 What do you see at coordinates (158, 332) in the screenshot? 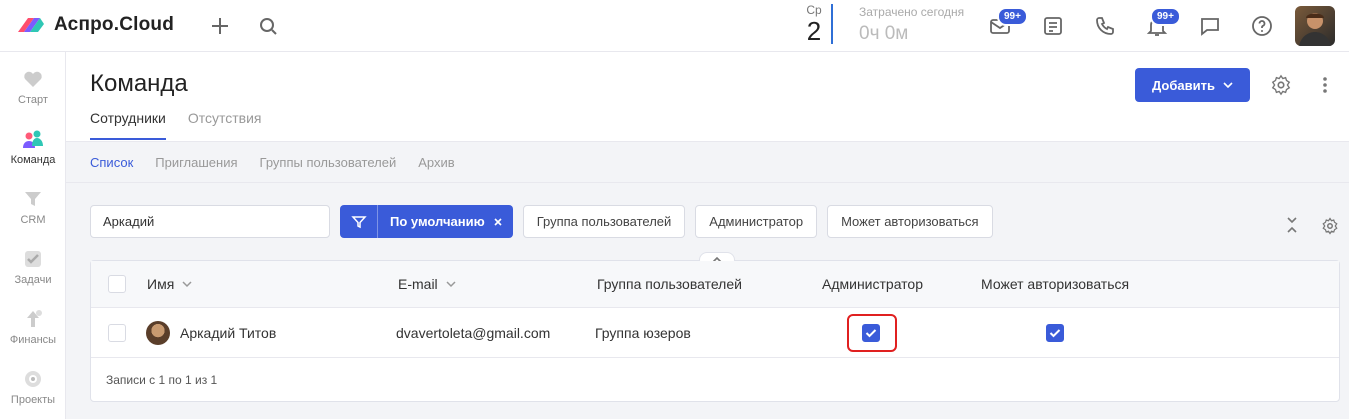
I see `avatar` at bounding box center [158, 332].